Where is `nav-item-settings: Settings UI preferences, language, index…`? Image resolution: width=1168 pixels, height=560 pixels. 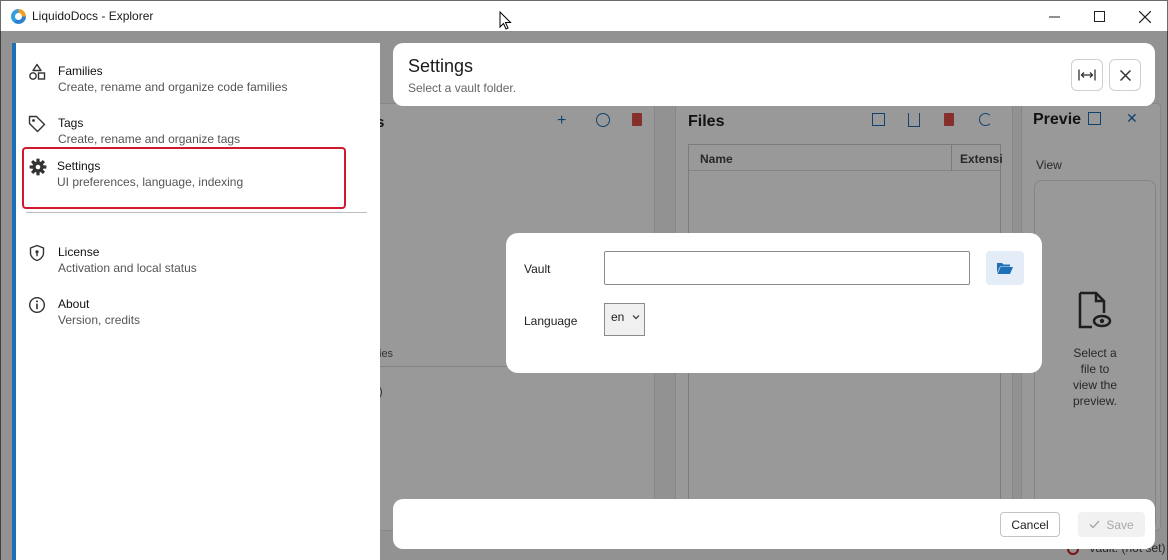 nav-item-settings: Settings UI preferences, language, index… is located at coordinates (184, 178).